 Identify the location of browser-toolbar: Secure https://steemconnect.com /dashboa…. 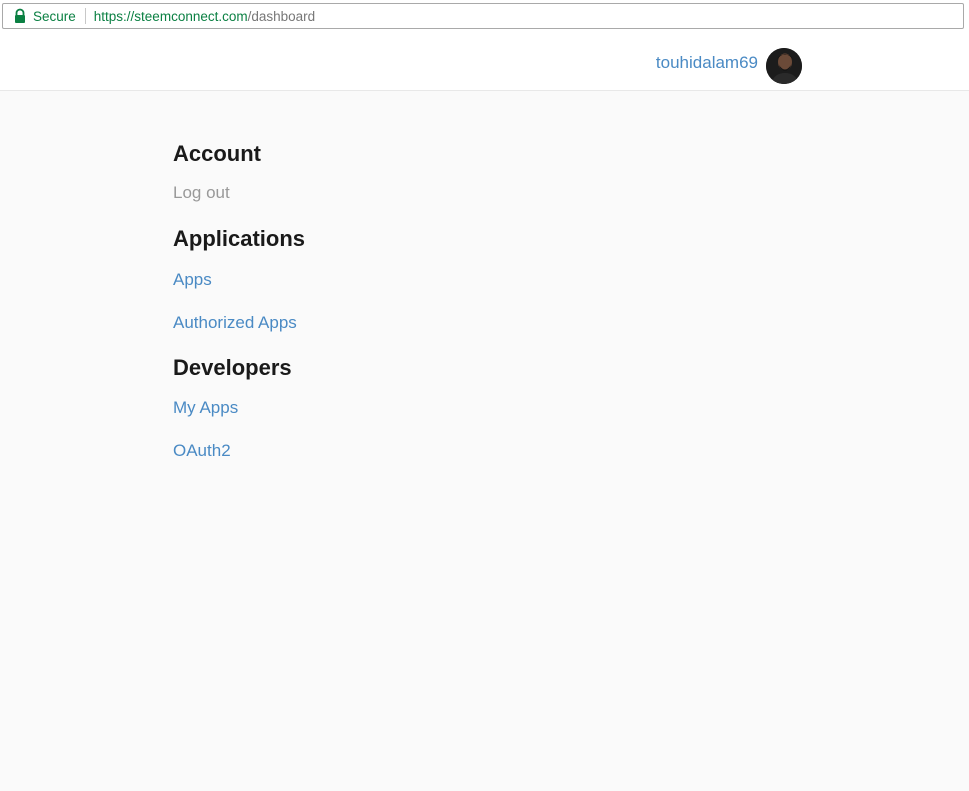
(484, 17).